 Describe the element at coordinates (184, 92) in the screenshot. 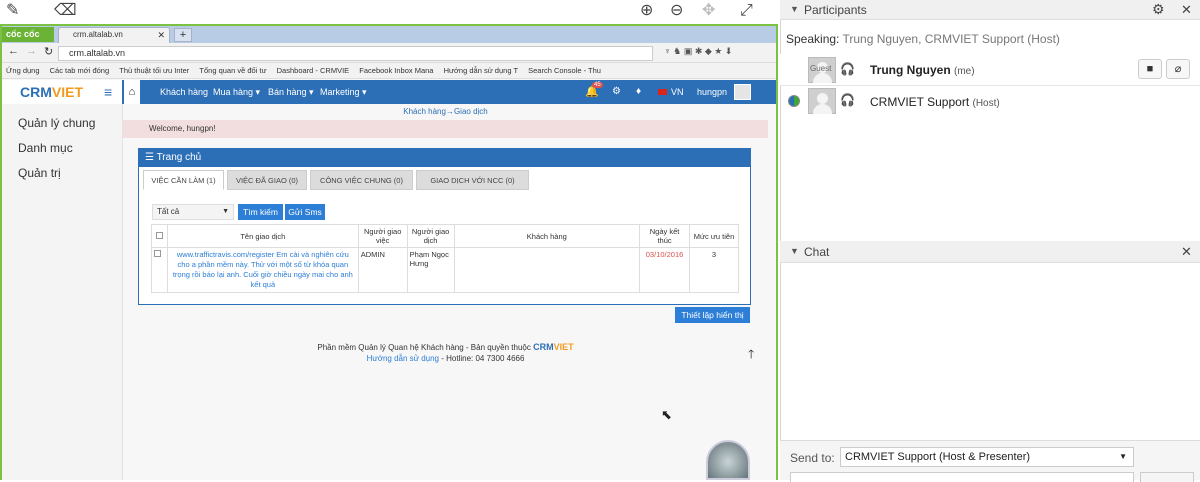

I see `nav-khach-hang: Khách hàng` at that location.